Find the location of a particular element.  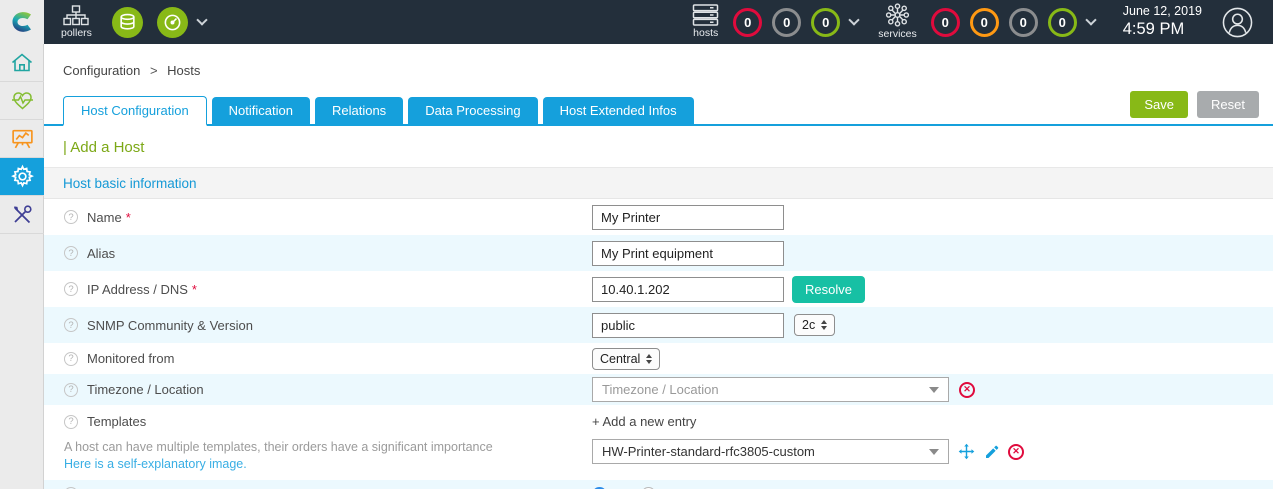

services-warning-counter: 0 is located at coordinates (984, 22).